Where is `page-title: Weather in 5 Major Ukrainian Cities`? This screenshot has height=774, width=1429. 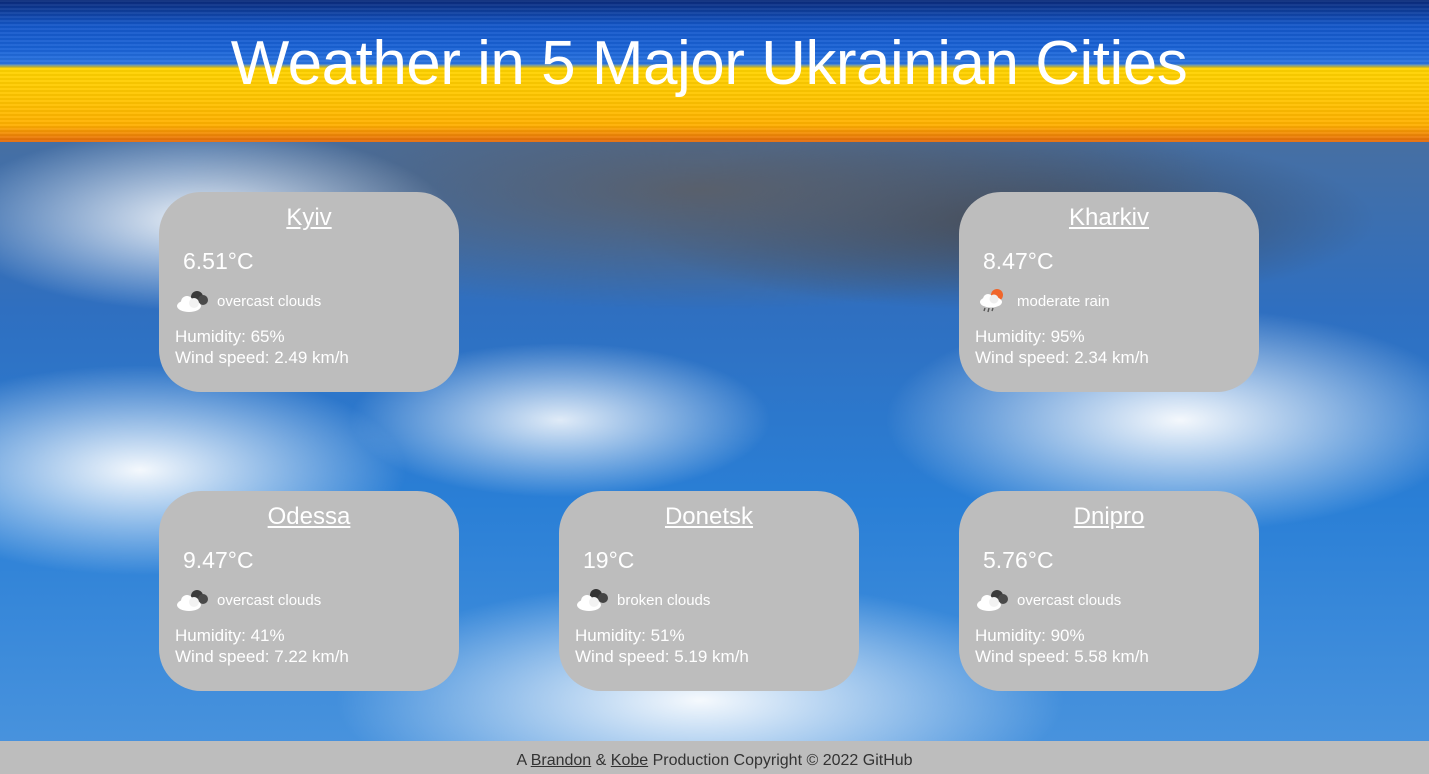 page-title: Weather in 5 Major Ukrainian Cities is located at coordinates (709, 63).